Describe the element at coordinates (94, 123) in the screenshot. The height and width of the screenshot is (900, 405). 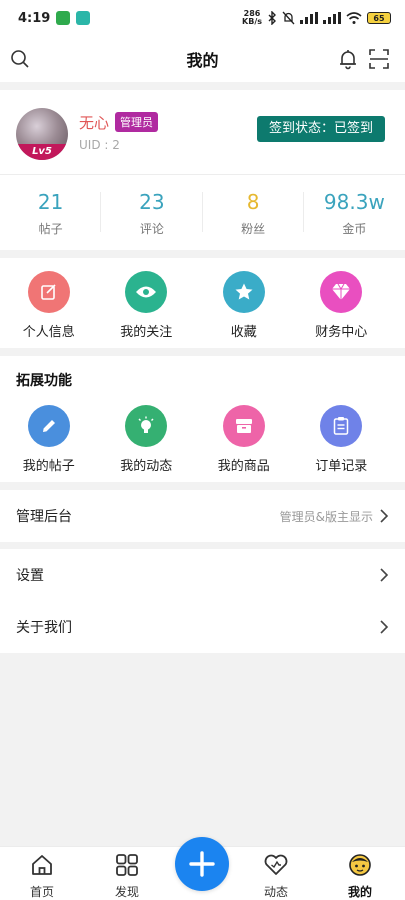
I see `user-name: 无心` at that location.